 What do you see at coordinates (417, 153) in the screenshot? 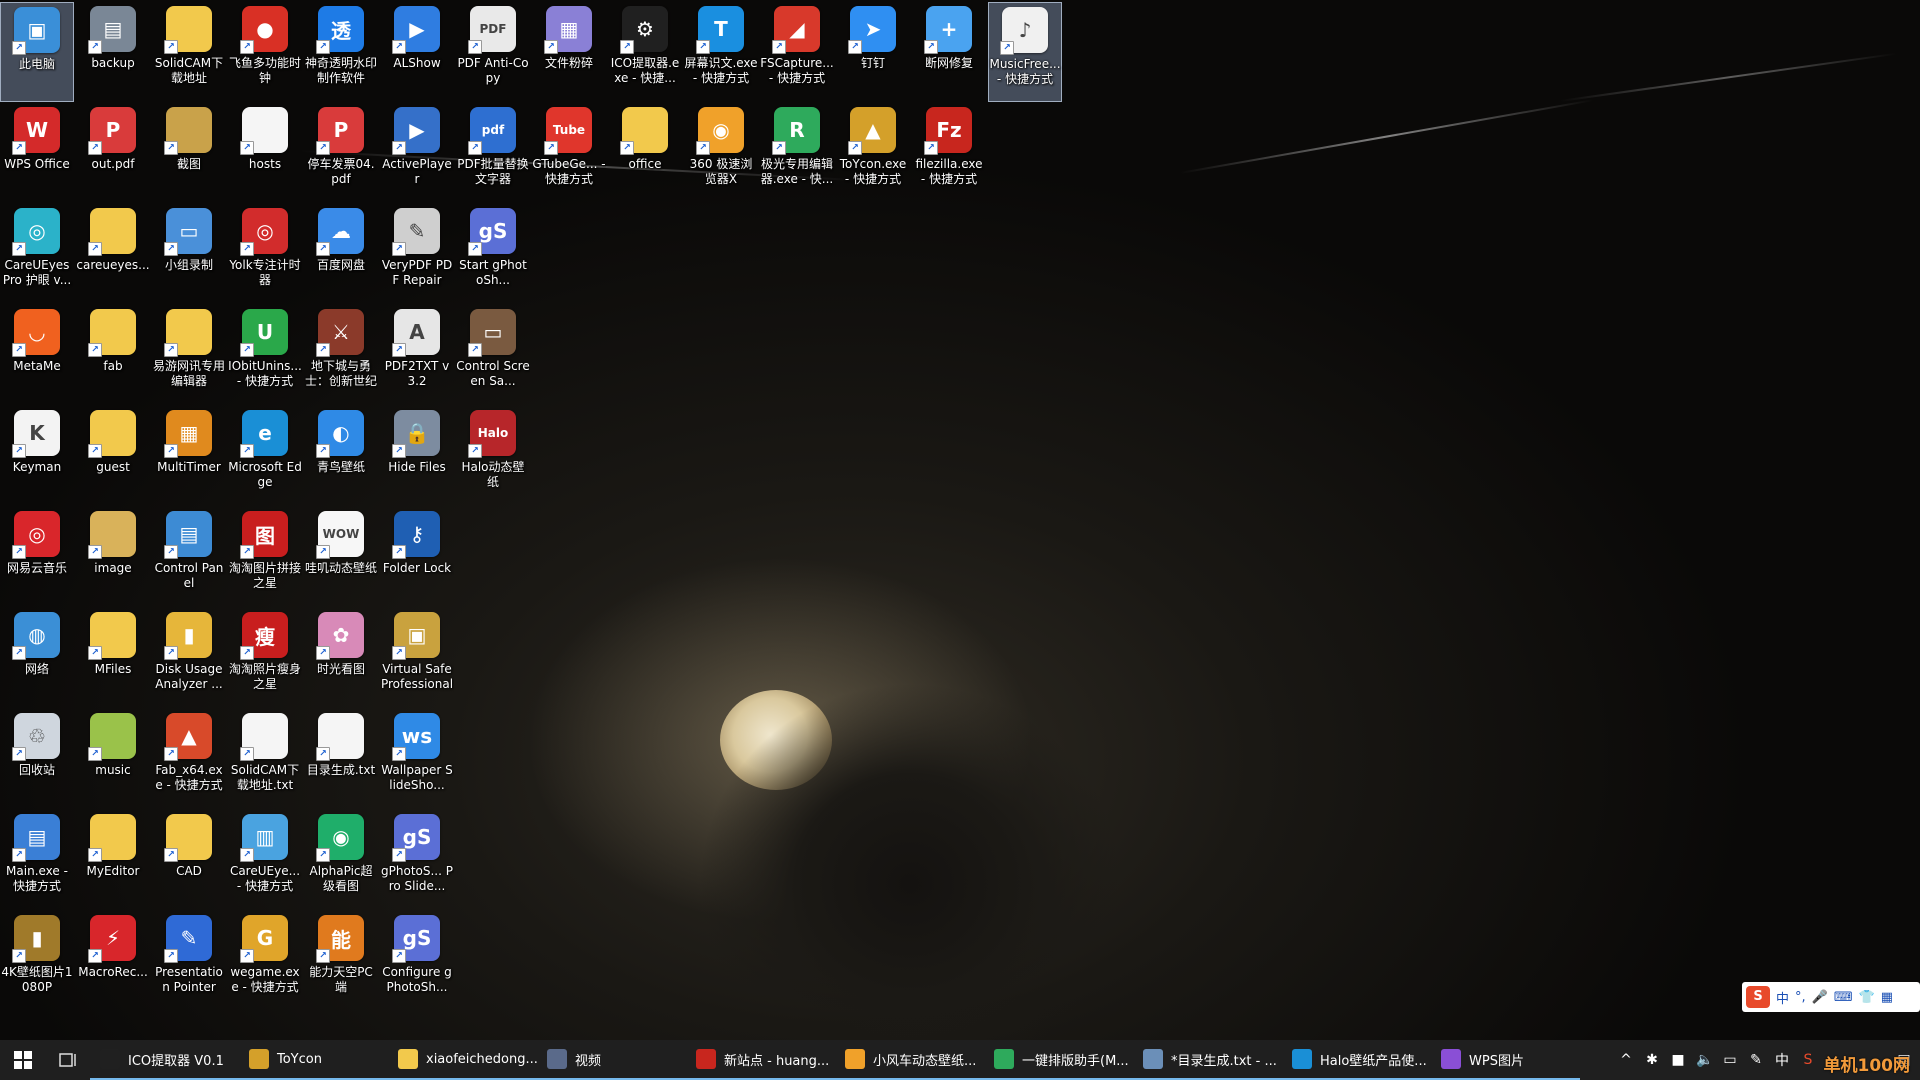
I see `desktop-icon: ▶ ↗ ActivePlayer` at bounding box center [417, 153].